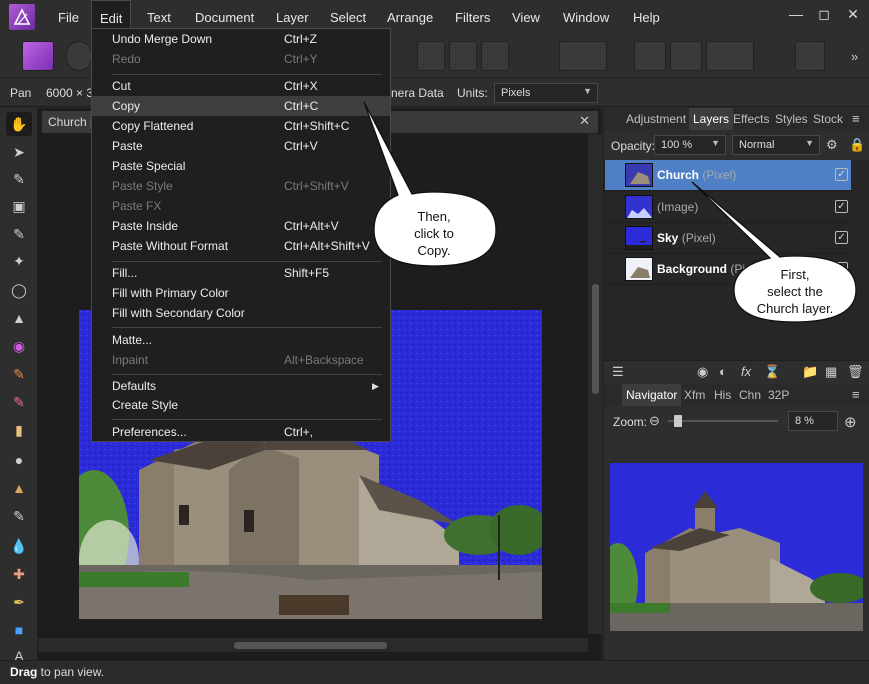  I want to click on quick-mask-icon, so click(583, 56).